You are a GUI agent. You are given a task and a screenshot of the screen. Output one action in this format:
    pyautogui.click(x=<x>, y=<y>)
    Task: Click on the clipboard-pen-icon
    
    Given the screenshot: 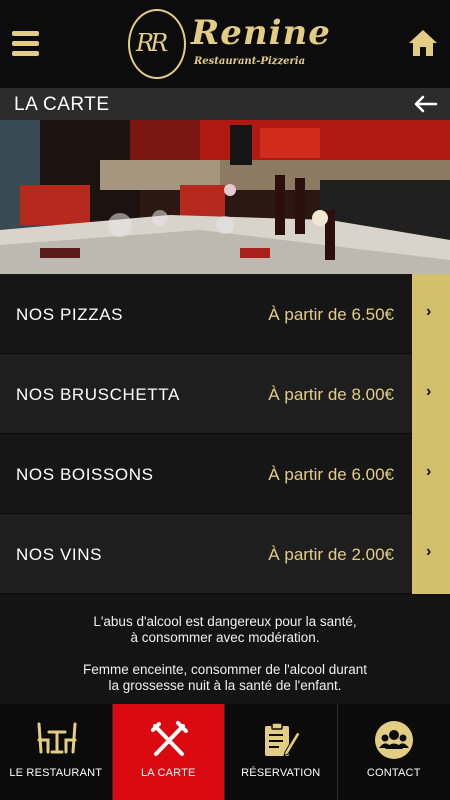 What is the action you would take?
    pyautogui.click(x=283, y=739)
    